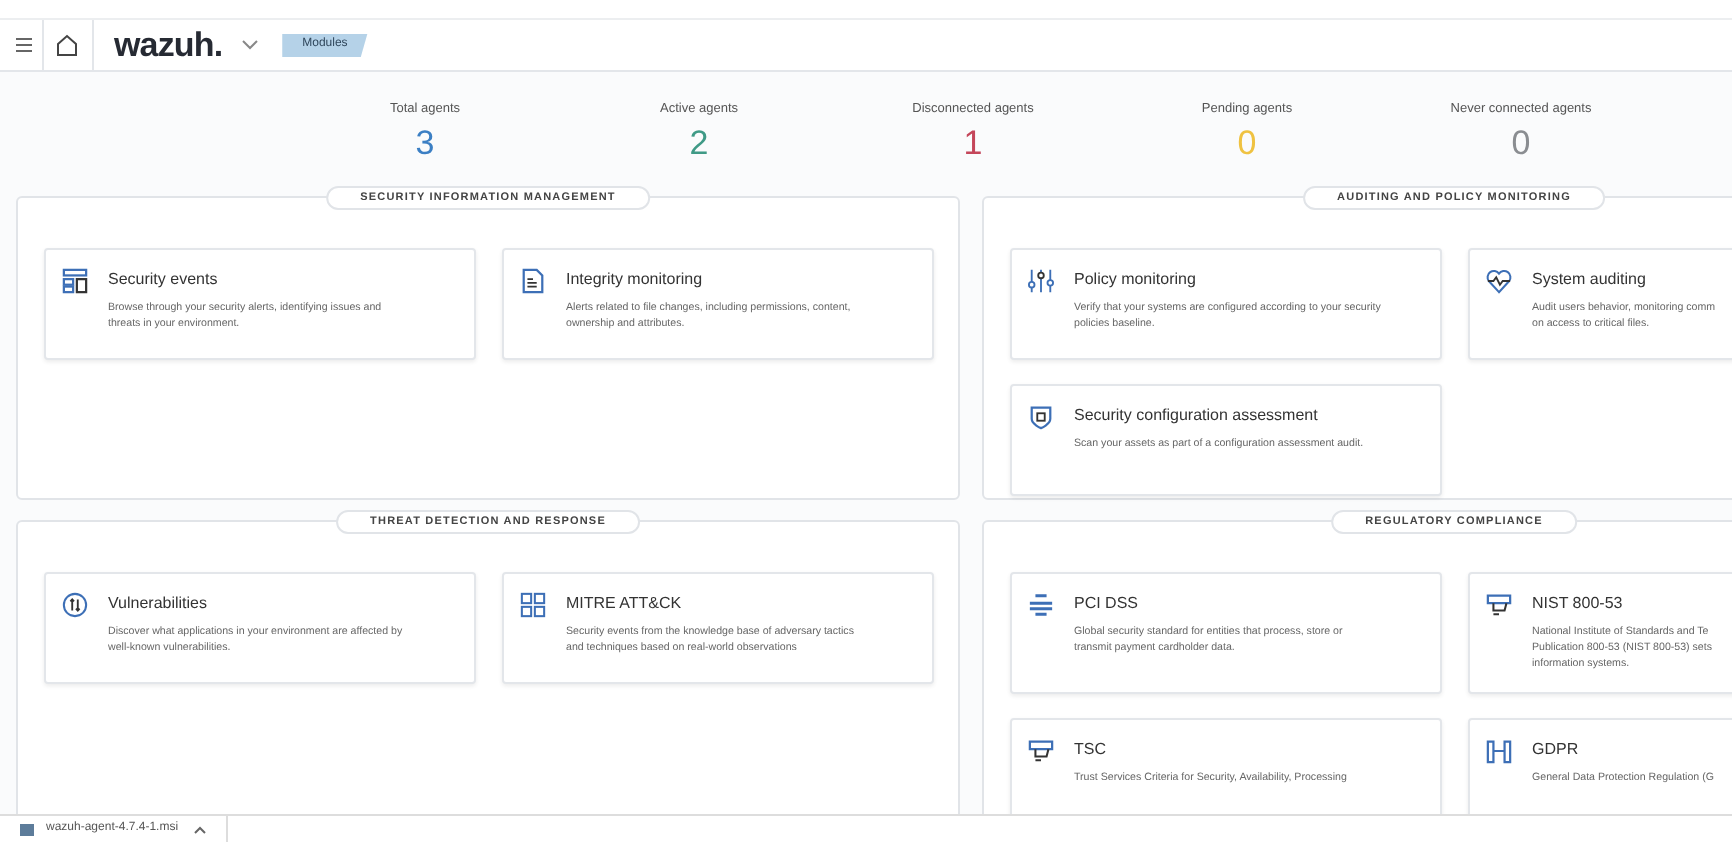 This screenshot has width=1732, height=842. I want to click on stat-value: 1, so click(973, 143).